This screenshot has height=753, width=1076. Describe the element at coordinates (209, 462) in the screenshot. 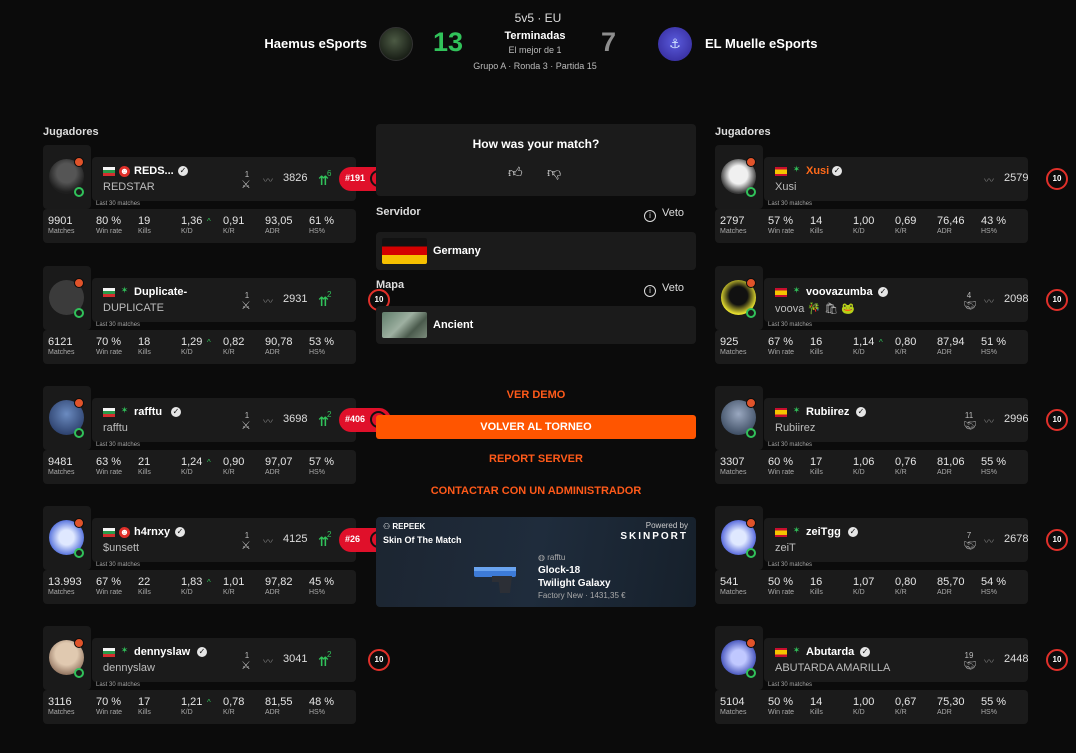

I see `kd-up-arrow-icon: ^` at that location.